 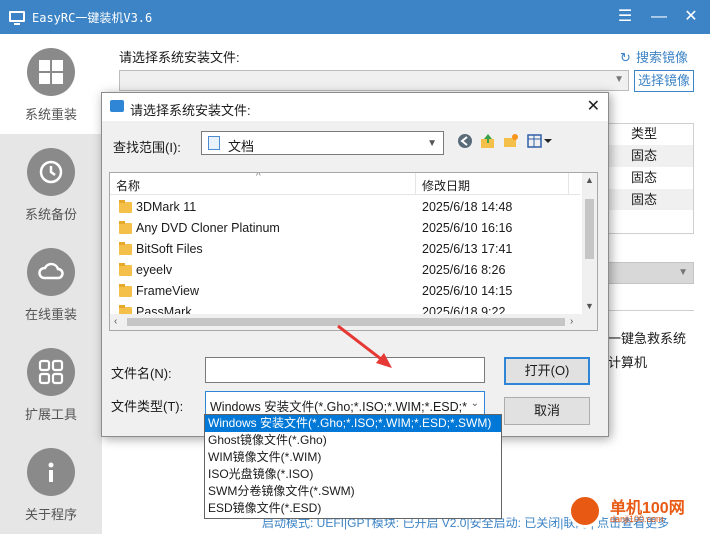 What do you see at coordinates (115, 321) in the screenshot?
I see `scroll-left-icon: ‹` at bounding box center [115, 321].